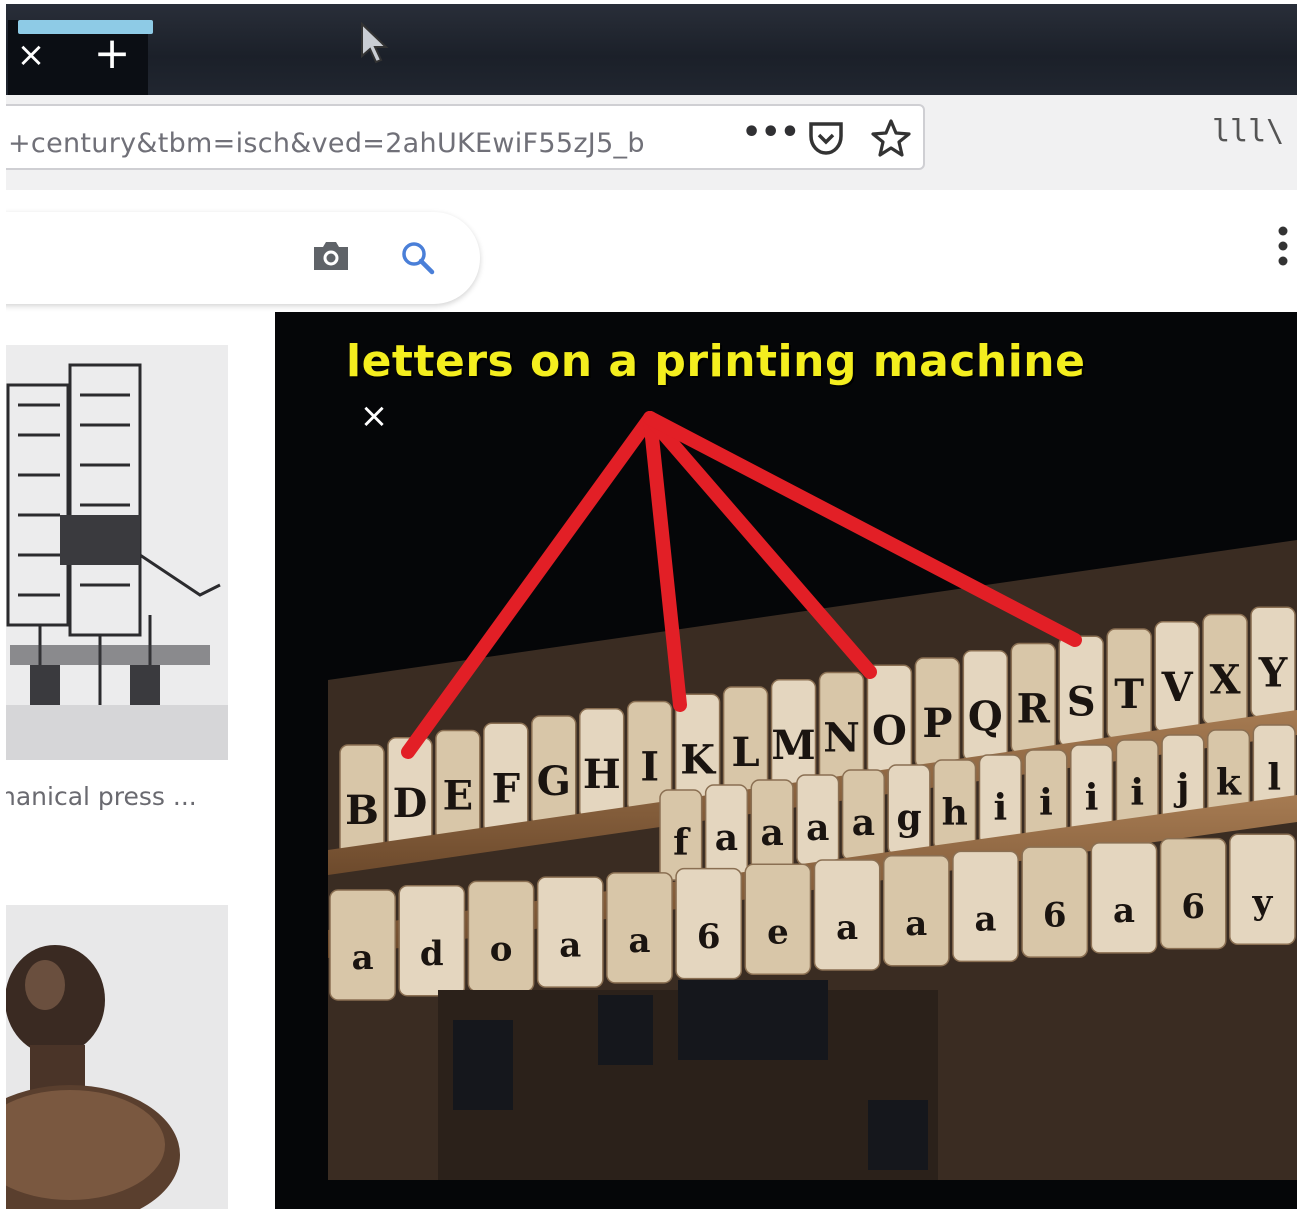 The height and width of the screenshot is (1209, 1297). I want to click on search-icon, so click(418, 260).